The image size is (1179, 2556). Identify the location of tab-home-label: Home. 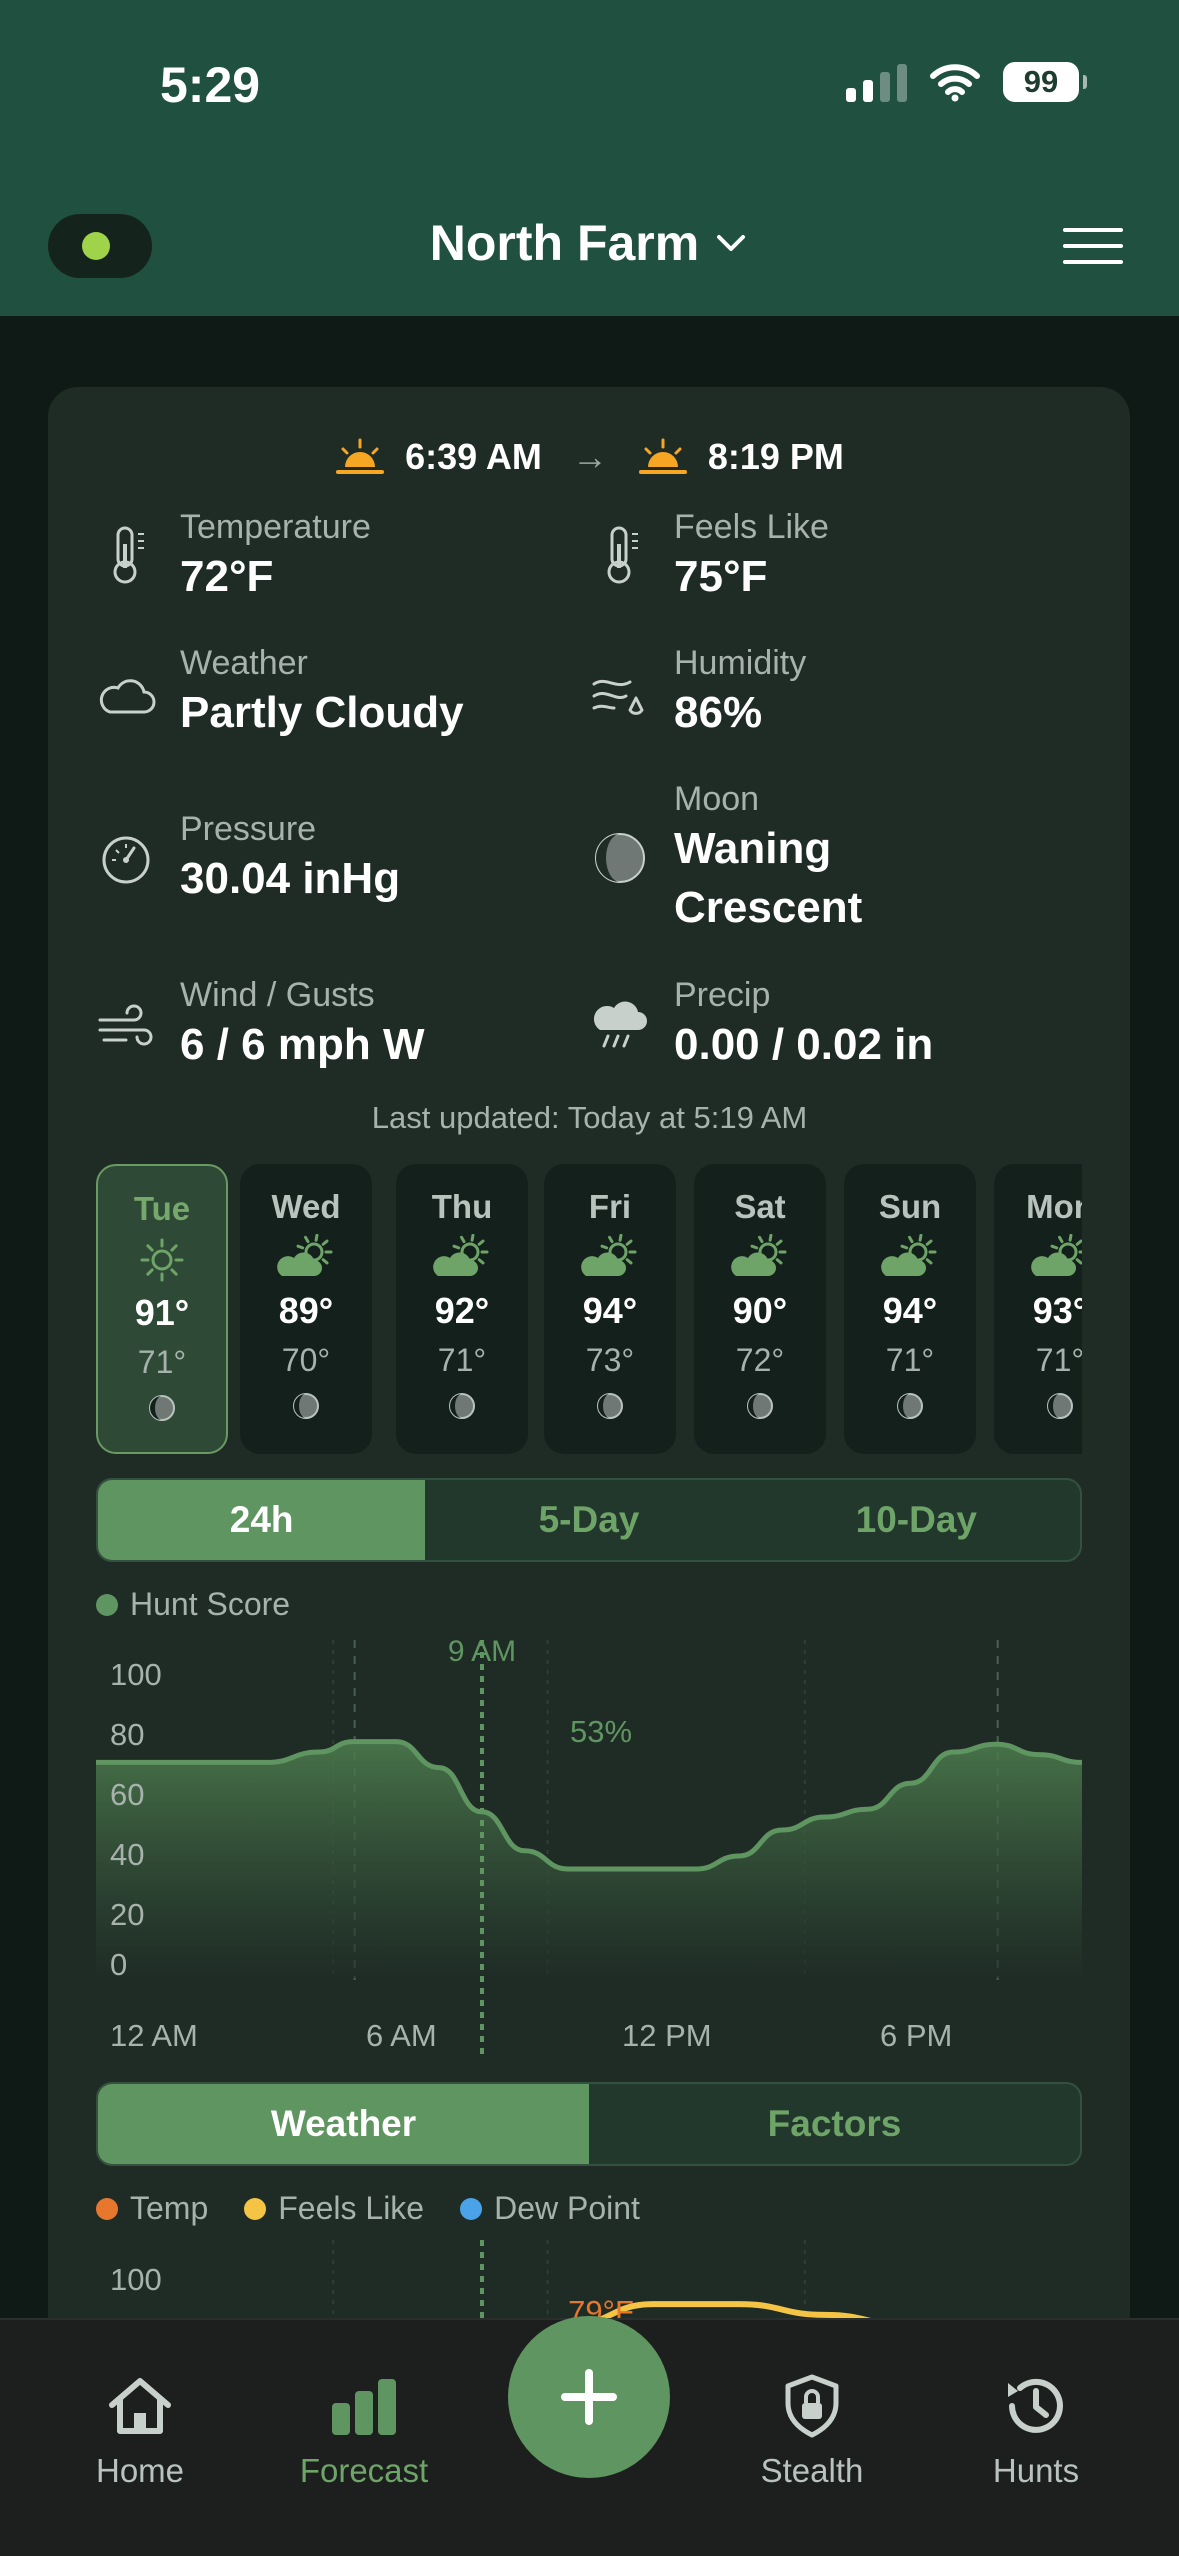
(140, 2470).